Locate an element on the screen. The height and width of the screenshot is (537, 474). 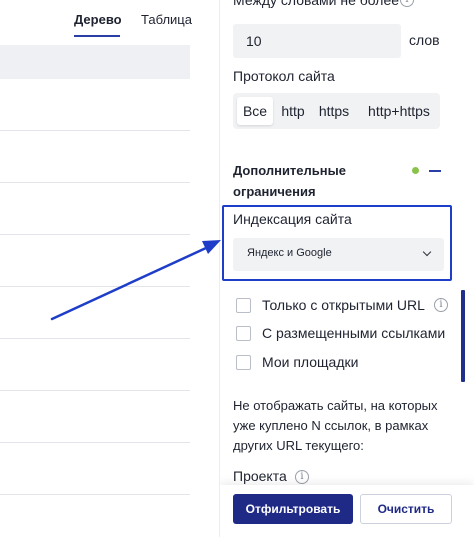
table-header-bar is located at coordinates (95, 62).